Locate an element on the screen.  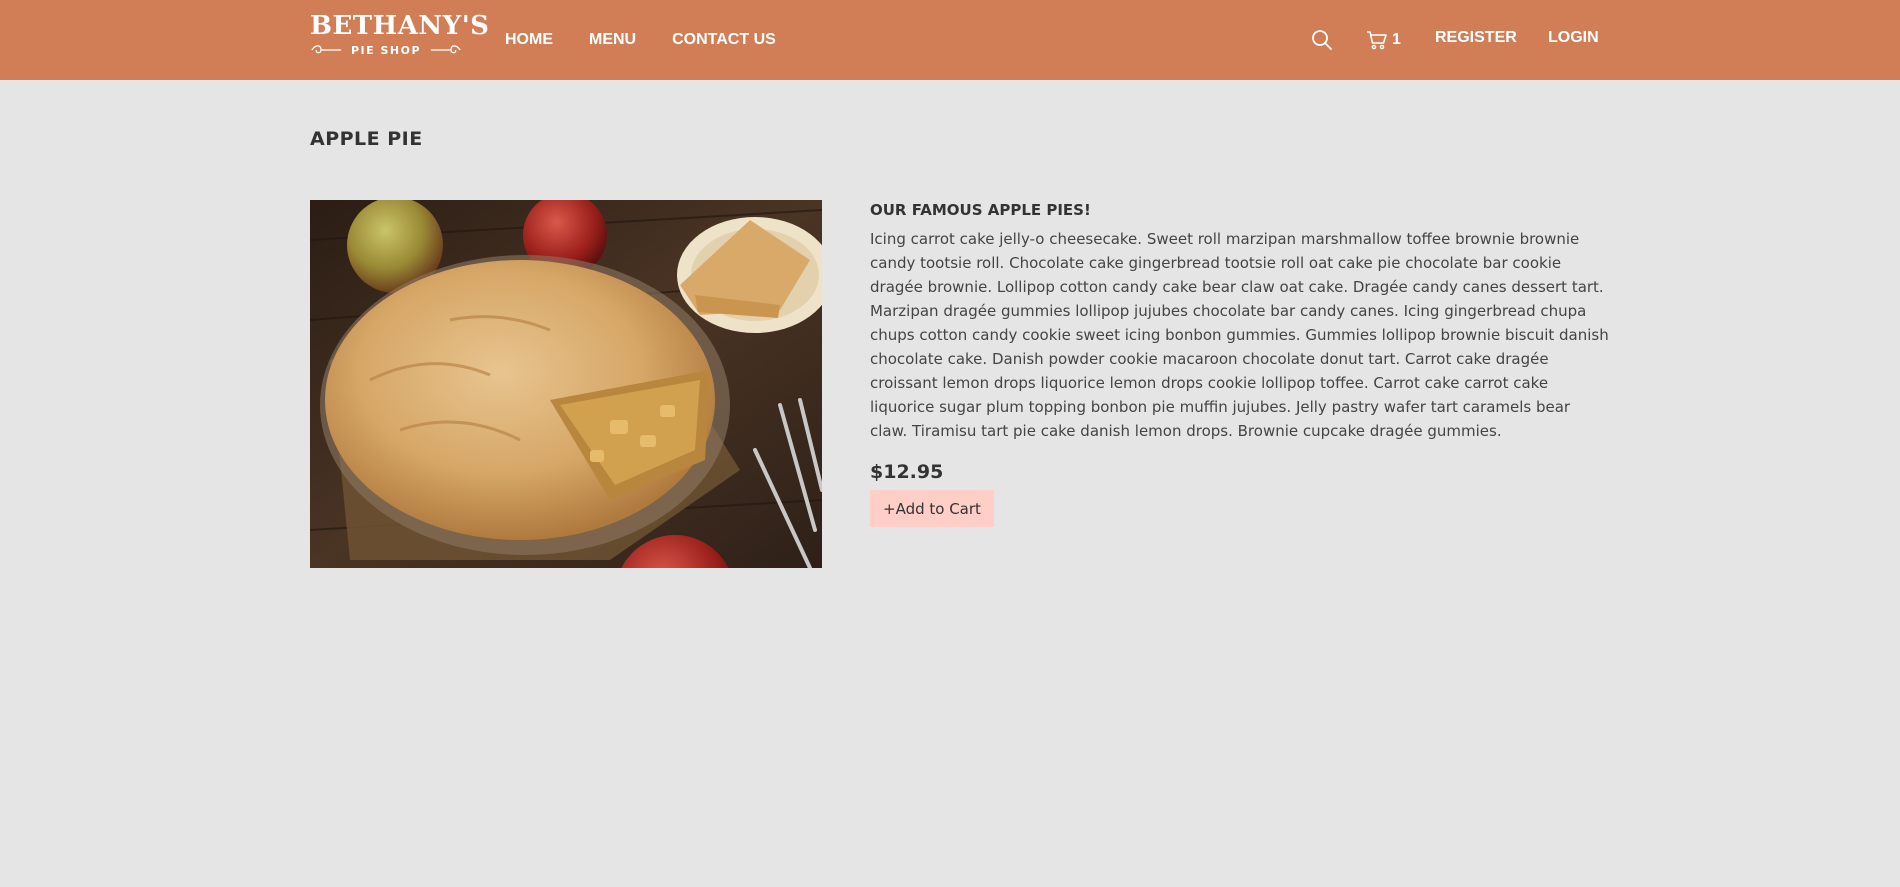
cart-count-badge: 1 is located at coordinates (1396, 39).